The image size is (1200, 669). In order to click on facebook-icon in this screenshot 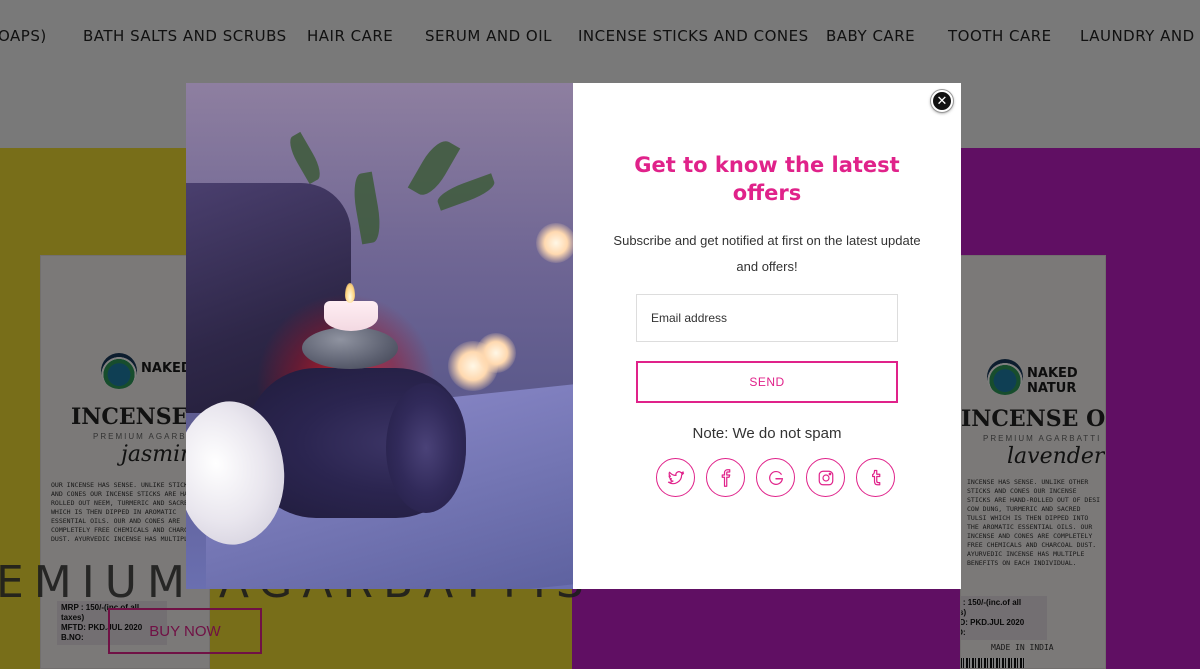, I will do `click(725, 477)`.